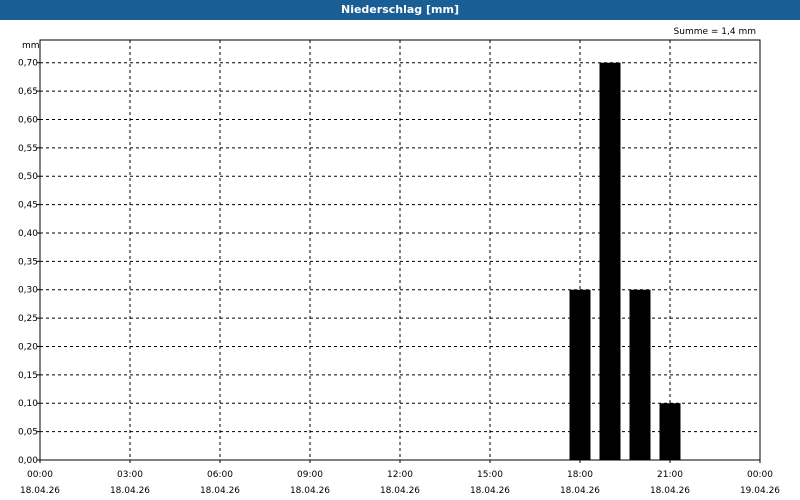  Describe the element at coordinates (400, 475) in the screenshot. I see `x-tick-time-label: 12:00` at that location.